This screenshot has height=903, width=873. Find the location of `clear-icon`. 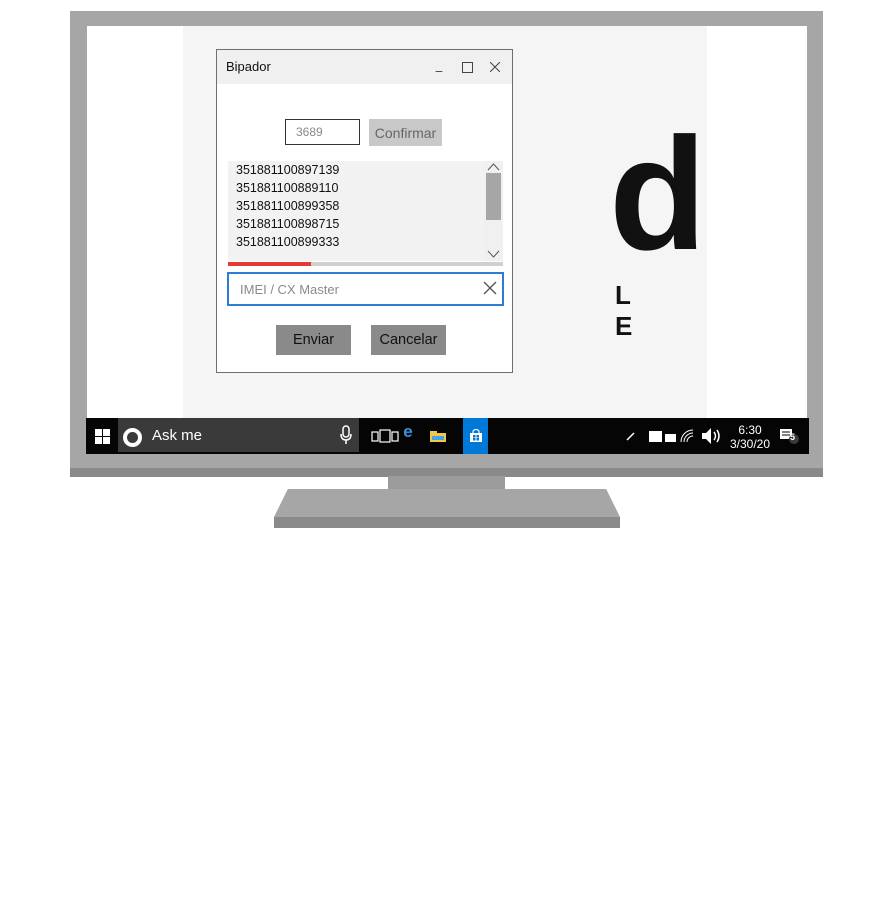

clear-icon is located at coordinates (490, 288).